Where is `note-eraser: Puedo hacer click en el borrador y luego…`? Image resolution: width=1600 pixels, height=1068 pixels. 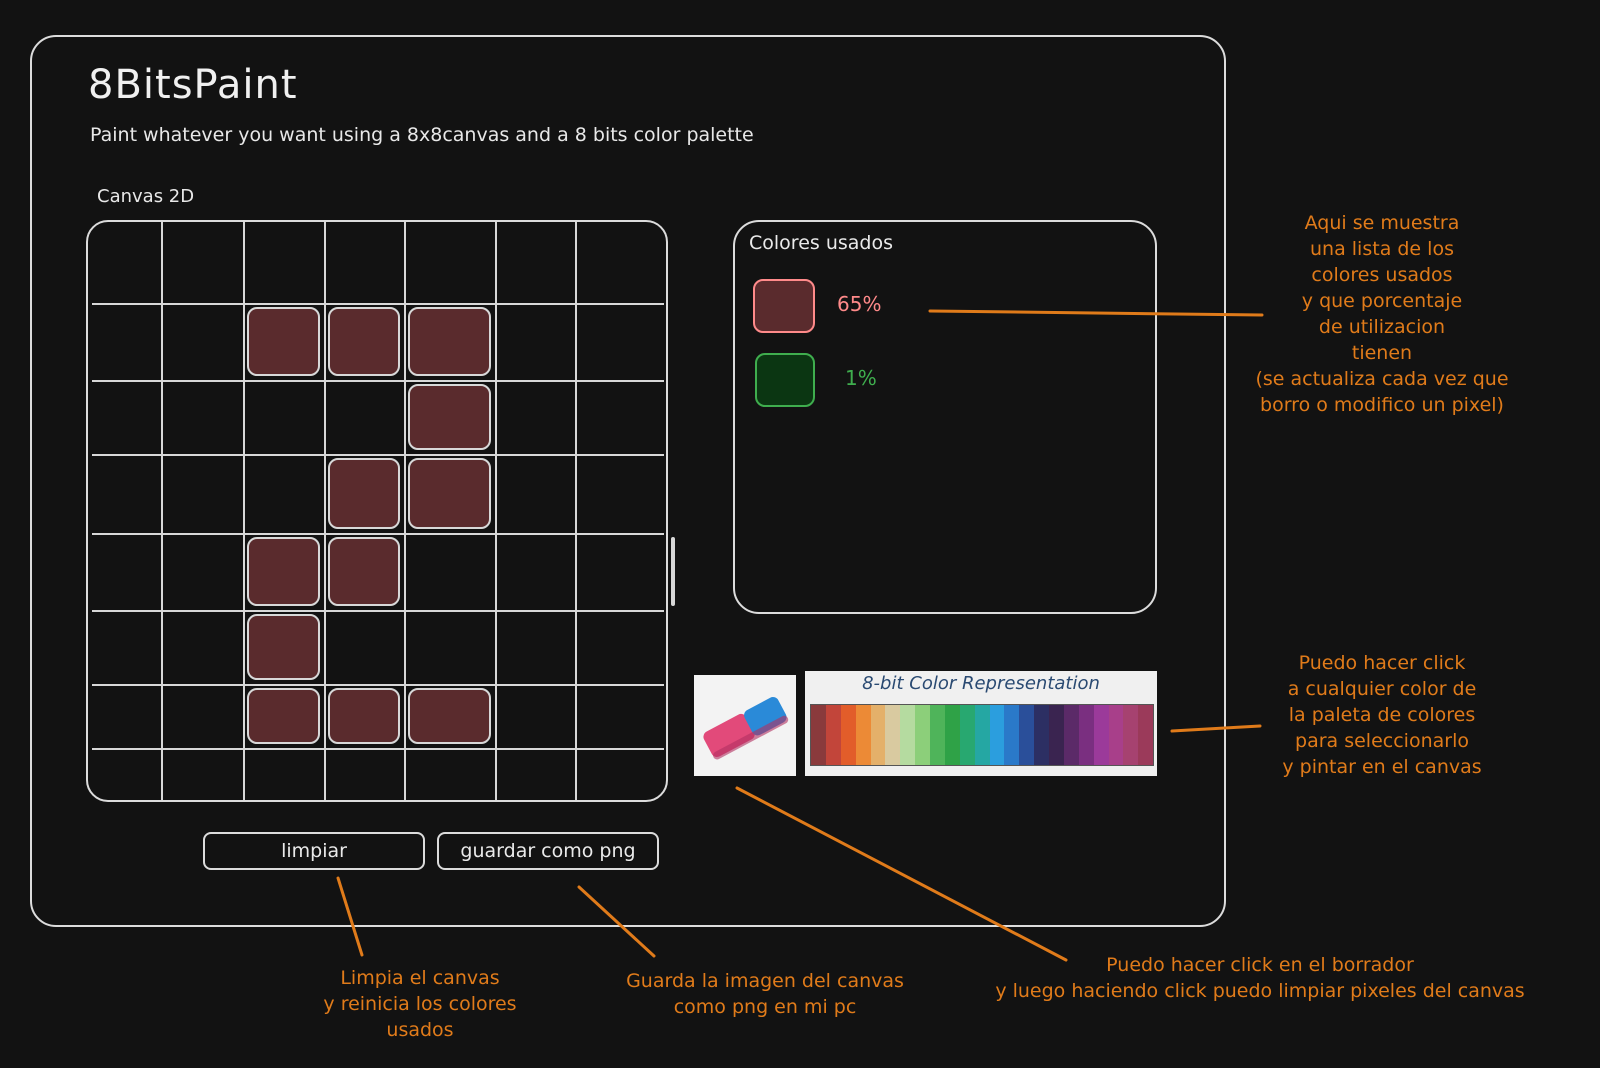
note-eraser: Puedo hacer click en el borrador y luego… is located at coordinates (1260, 978).